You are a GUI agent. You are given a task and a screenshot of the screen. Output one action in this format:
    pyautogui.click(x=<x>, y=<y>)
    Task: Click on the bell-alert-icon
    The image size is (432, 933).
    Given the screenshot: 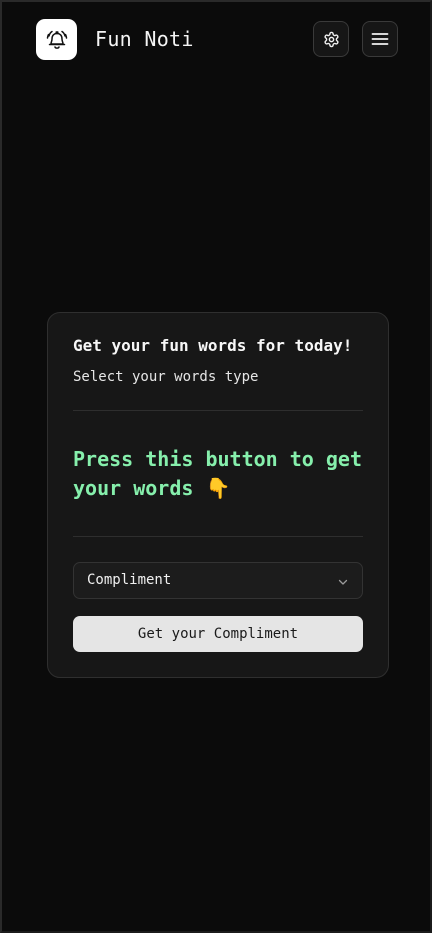 What is the action you would take?
    pyautogui.click(x=56, y=39)
    